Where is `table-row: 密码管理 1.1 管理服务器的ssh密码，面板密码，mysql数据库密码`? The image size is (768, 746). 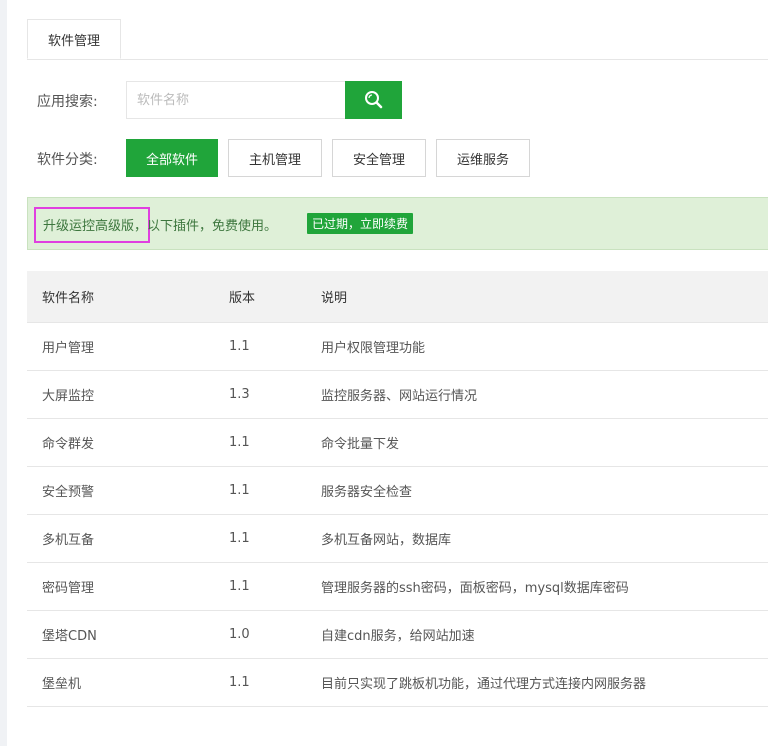 table-row: 密码管理 1.1 管理服务器的ssh密码，面板密码，mysql数据库密码 is located at coordinates (397, 586).